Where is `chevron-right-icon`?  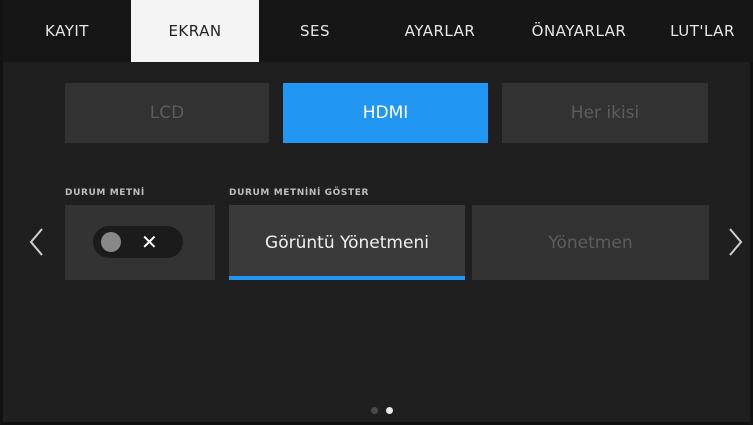 chevron-right-icon is located at coordinates (735, 242).